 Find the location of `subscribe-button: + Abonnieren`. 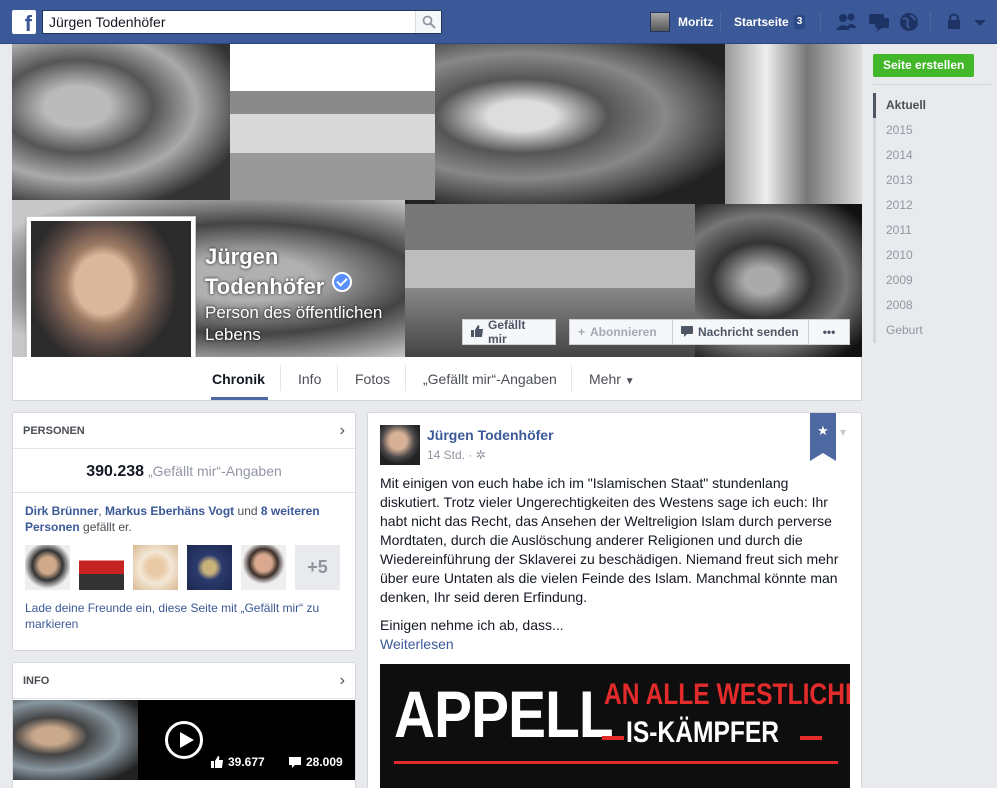

subscribe-button: + Abonnieren is located at coordinates (621, 332).